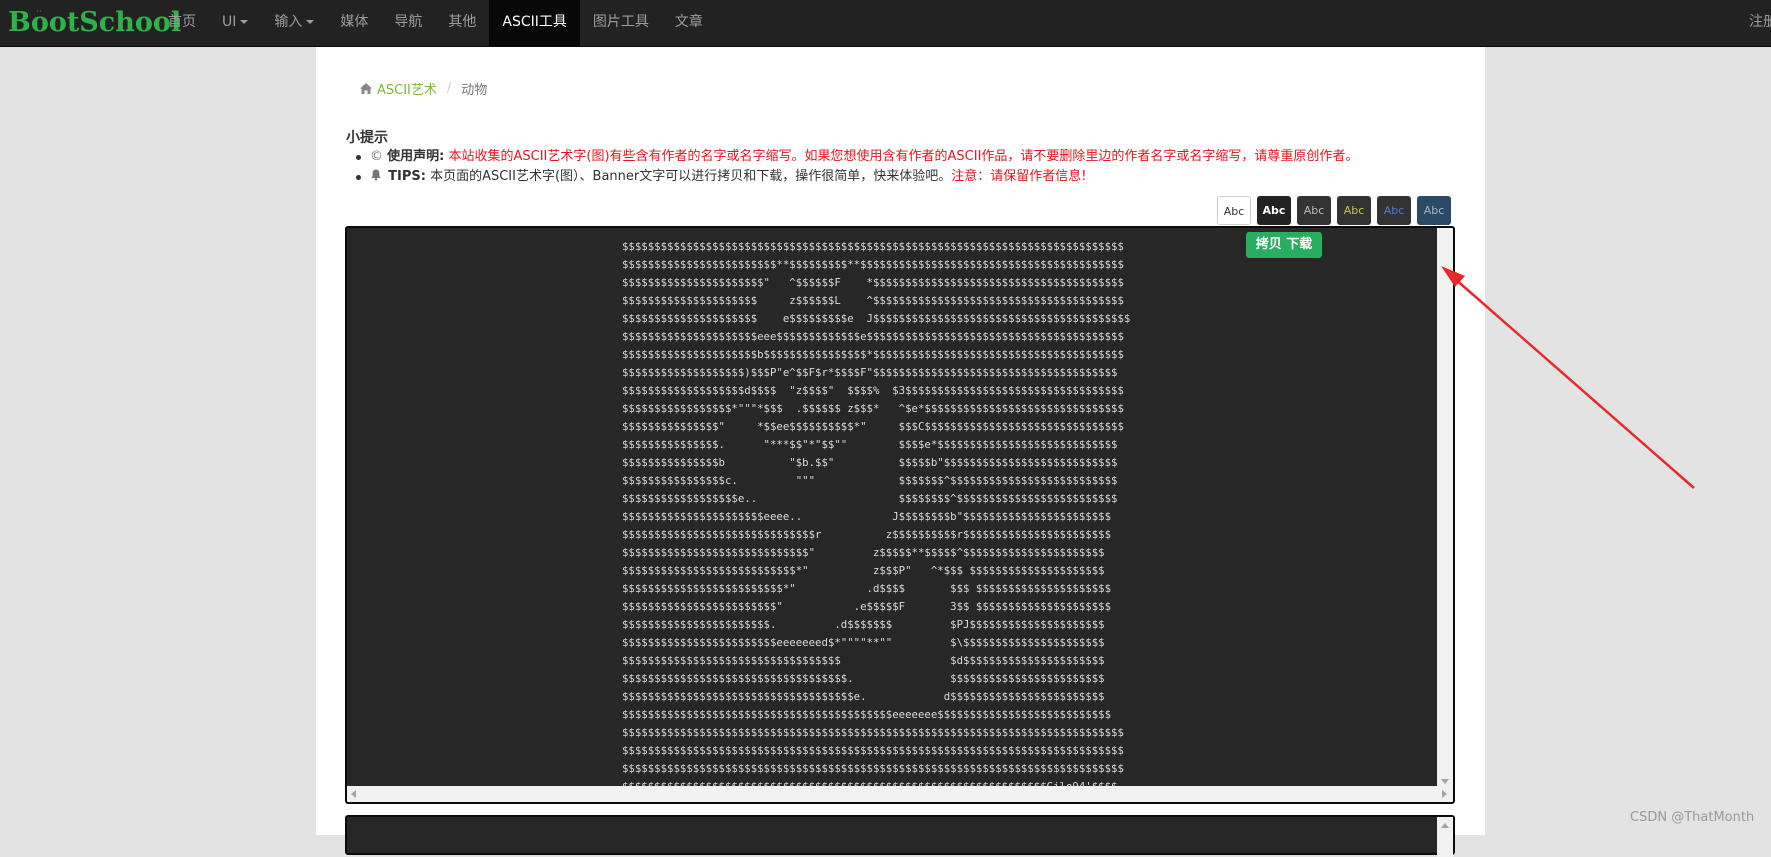 This screenshot has height=857, width=1771. I want to click on nav-item-articles: 文章, so click(689, 23).